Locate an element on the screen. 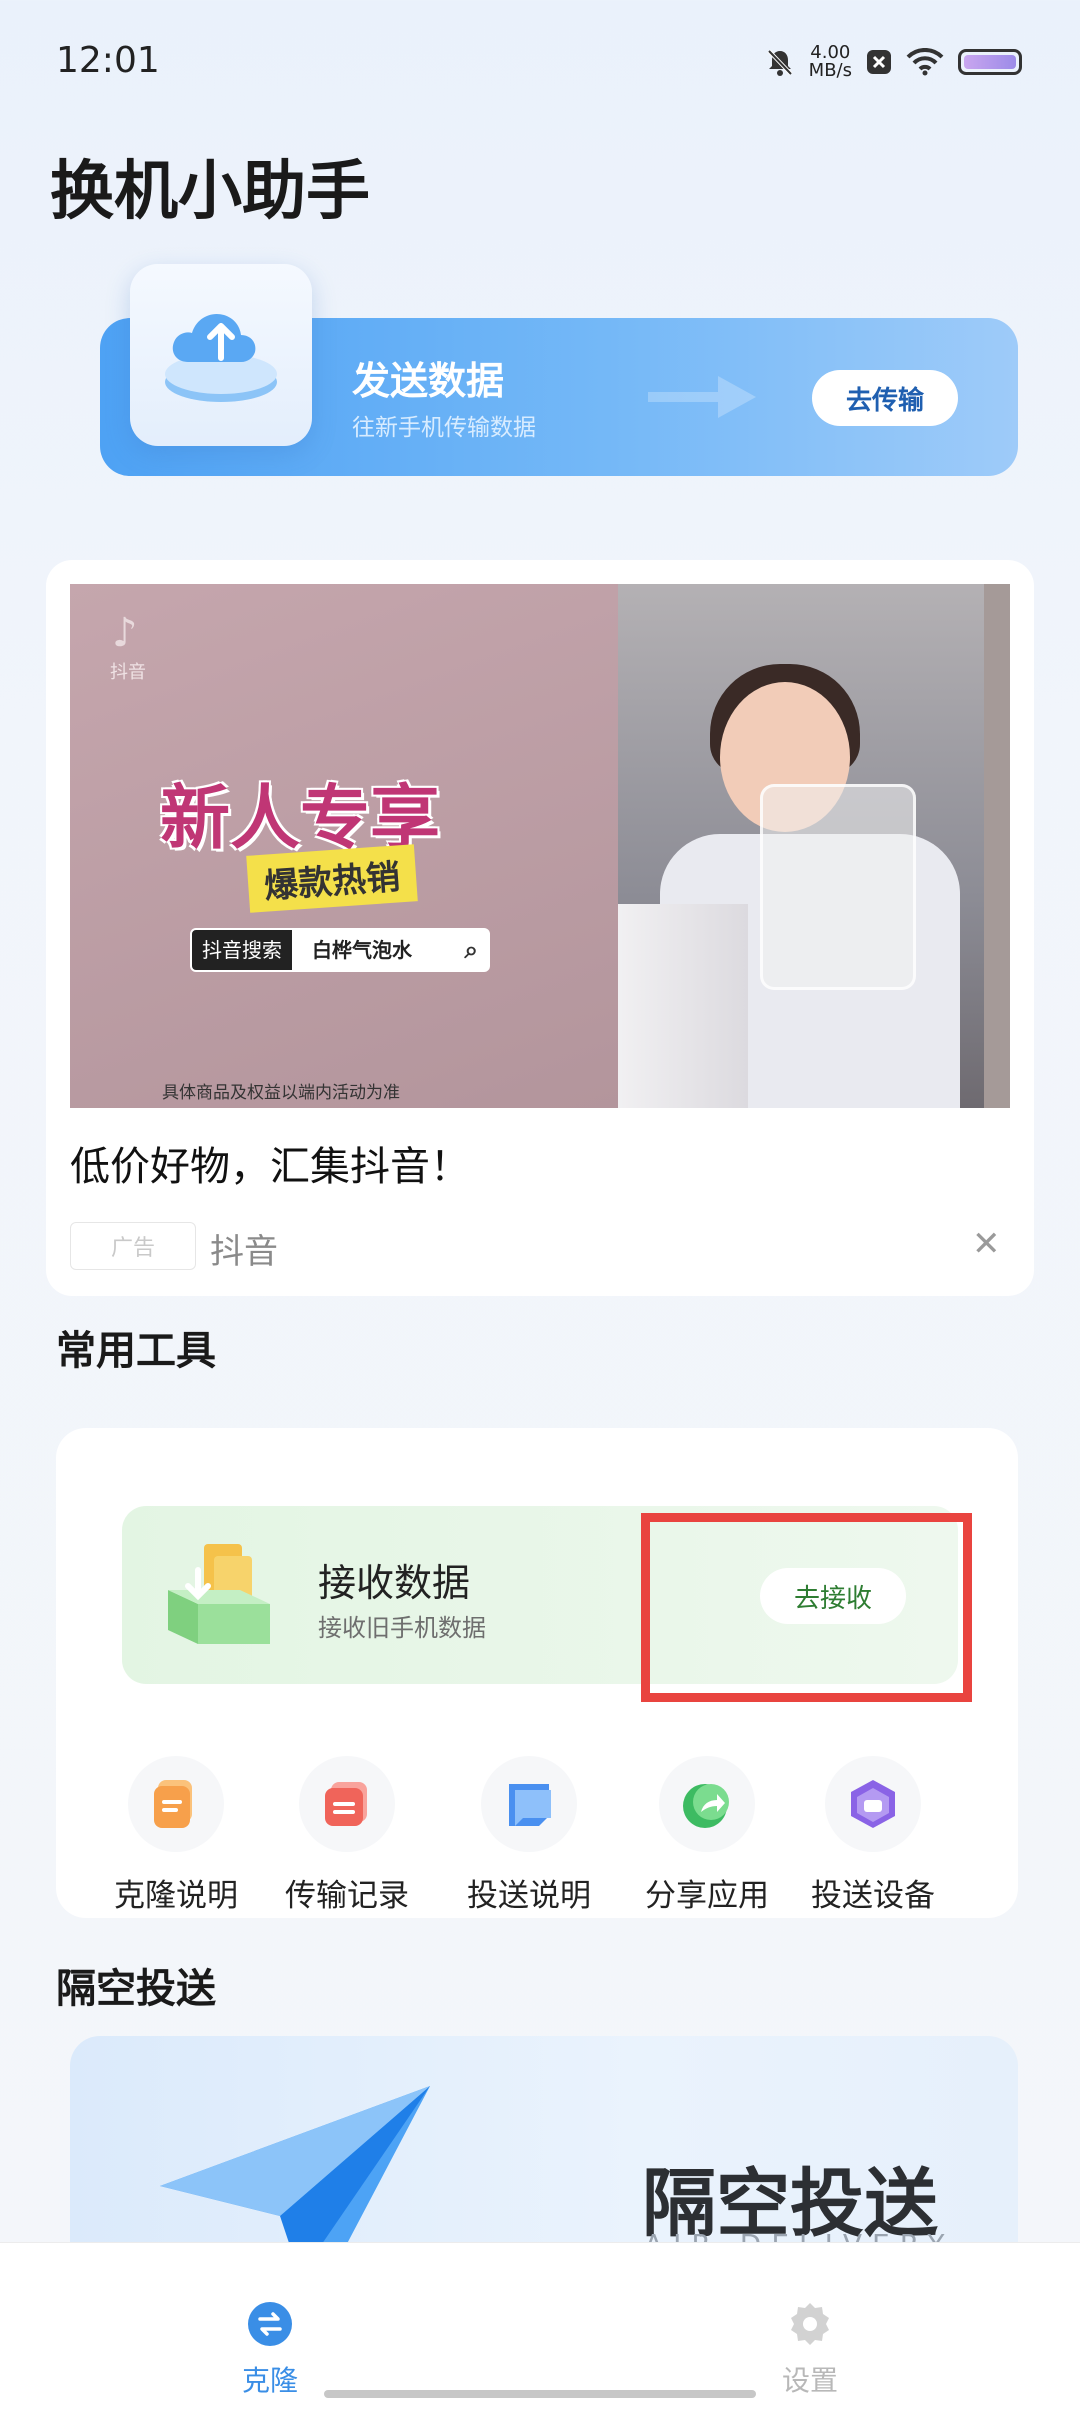 The width and height of the screenshot is (1080, 2409). clone-swap-icon is located at coordinates (270, 2324).